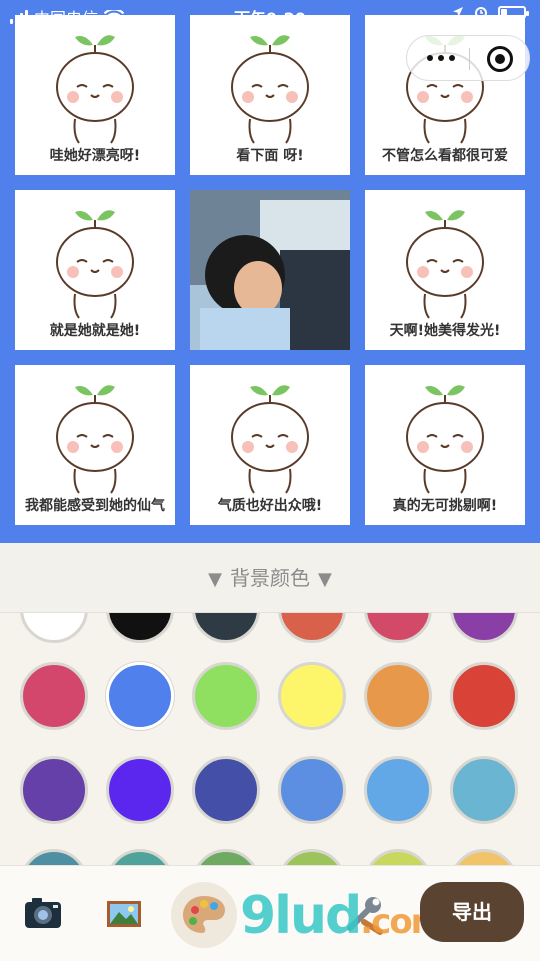  What do you see at coordinates (500, 59) in the screenshot?
I see `close-miniprogram-icon` at bounding box center [500, 59].